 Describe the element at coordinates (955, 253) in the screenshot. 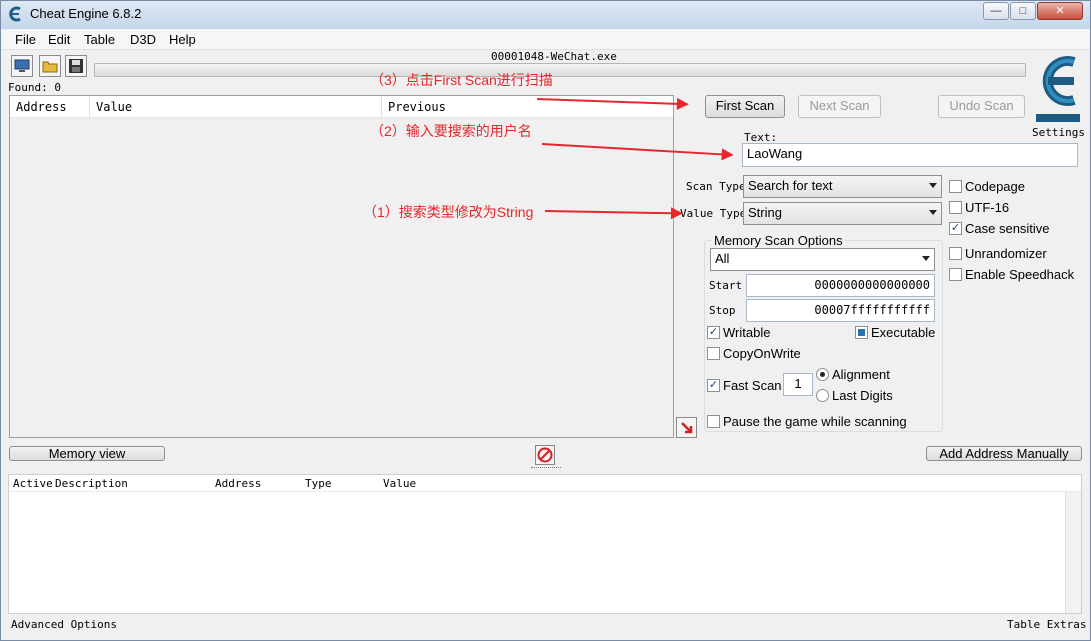

I see `unrandomizer-checkbox` at that location.